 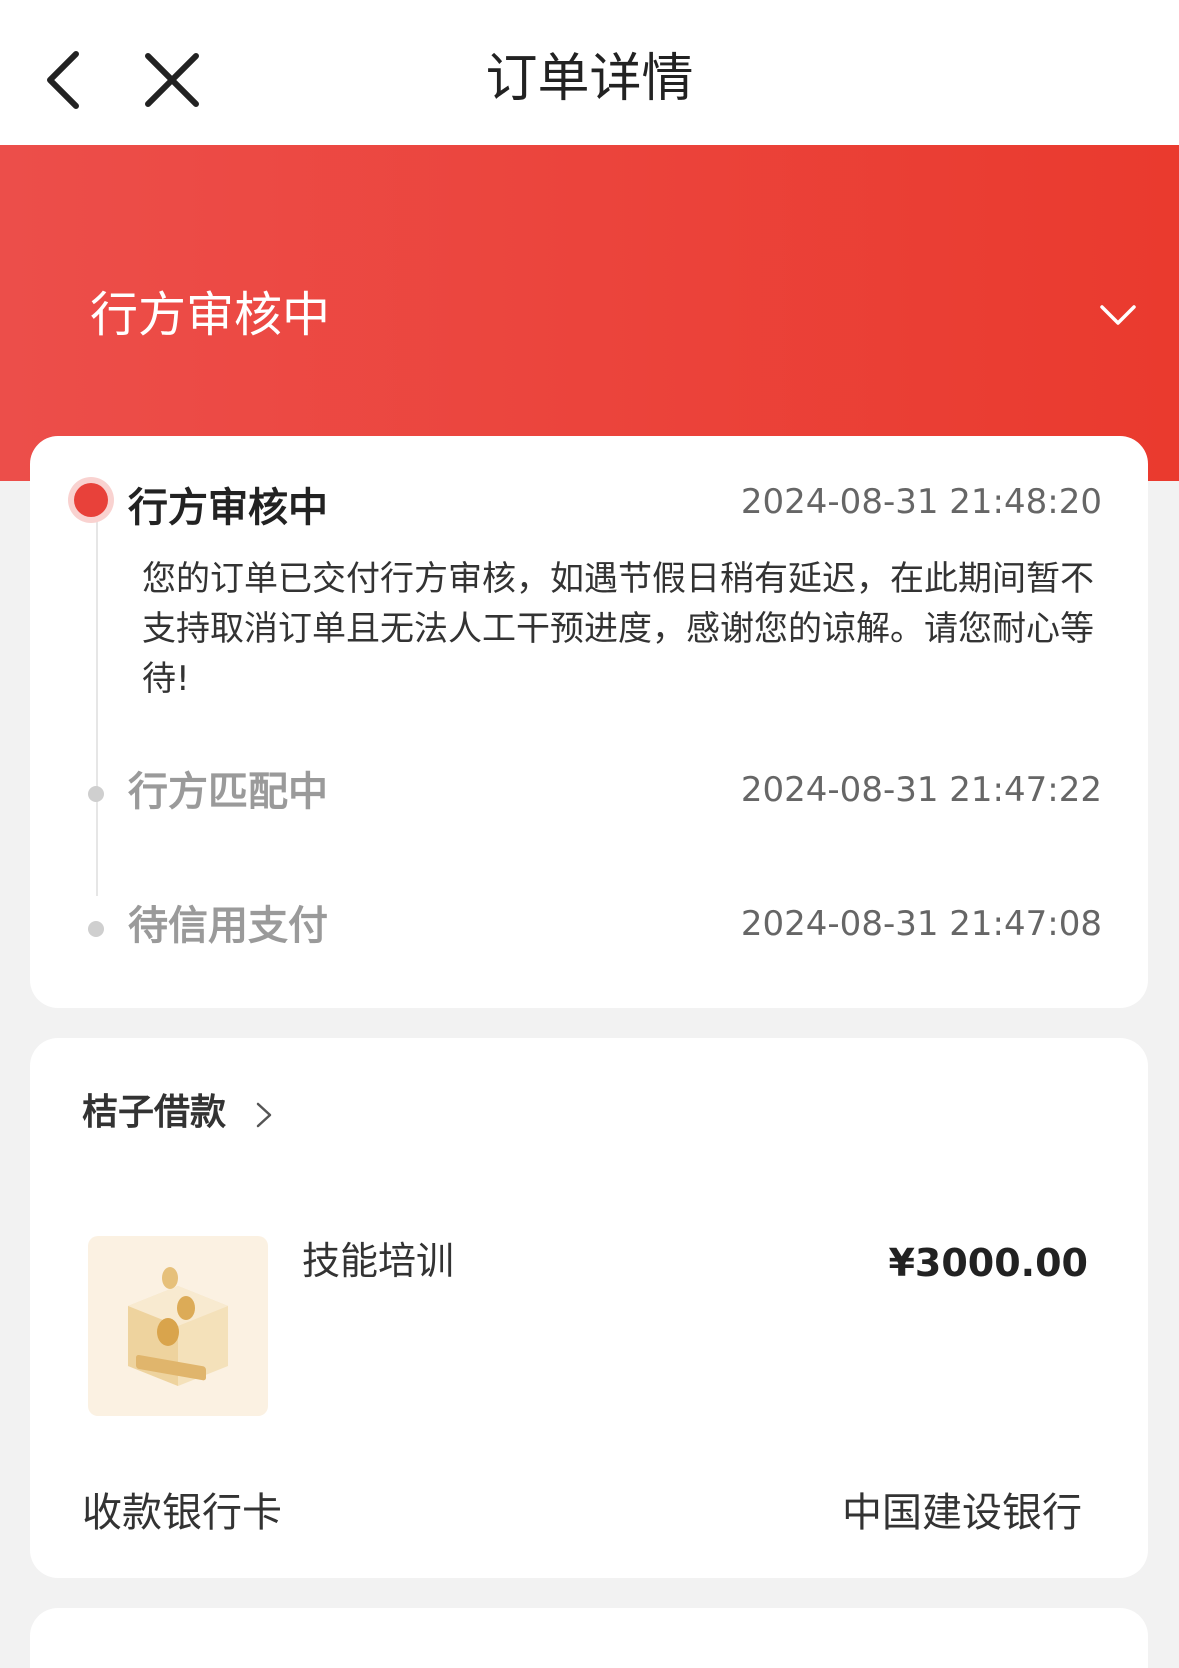 I want to click on timeline-step-time: 2024-08-31 21:47:22, so click(x=921, y=790).